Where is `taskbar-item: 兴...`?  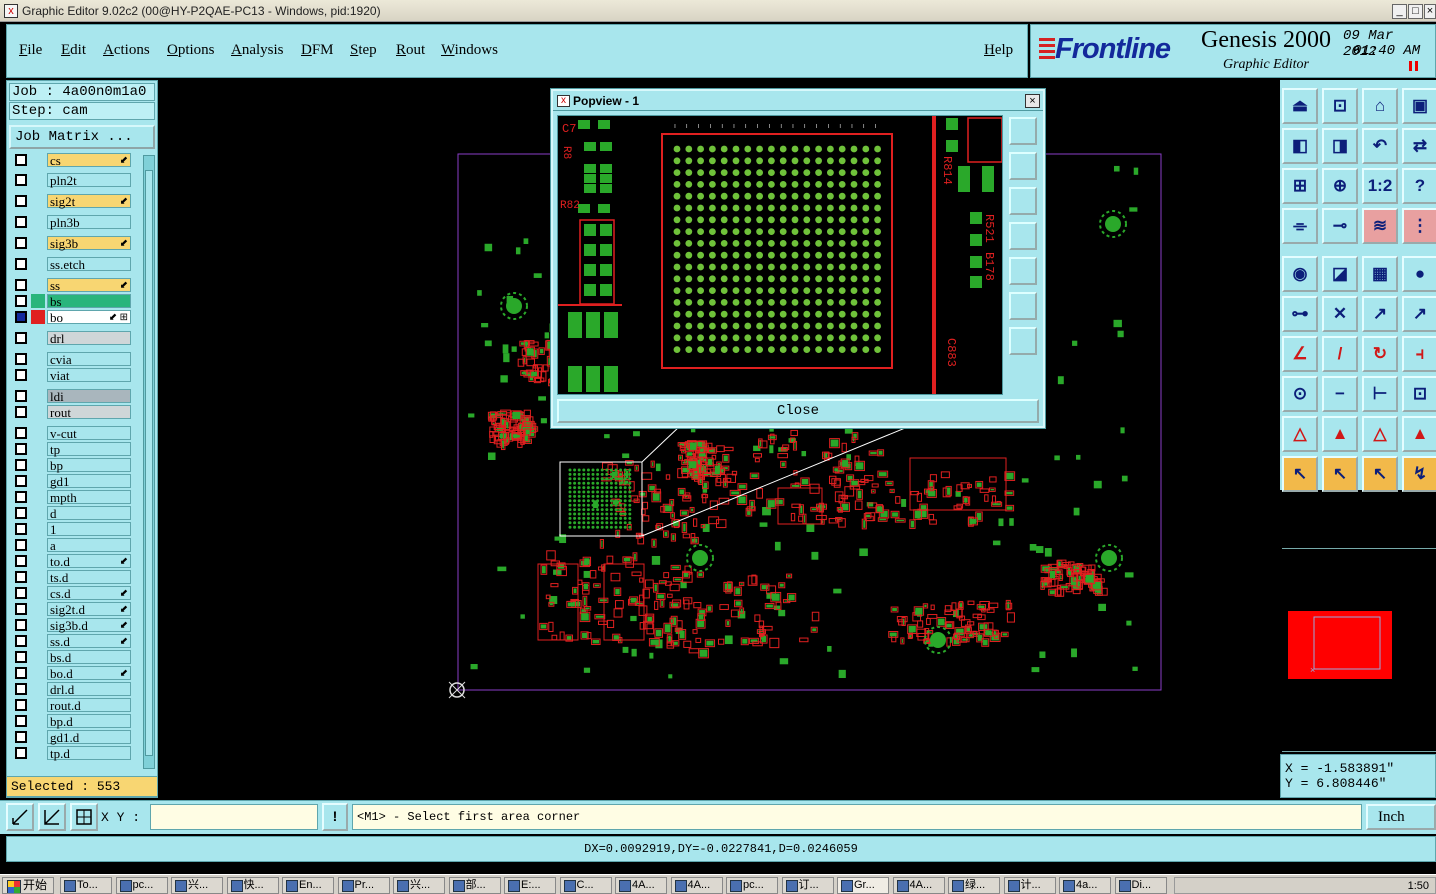
taskbar-item: 兴... is located at coordinates (197, 885).